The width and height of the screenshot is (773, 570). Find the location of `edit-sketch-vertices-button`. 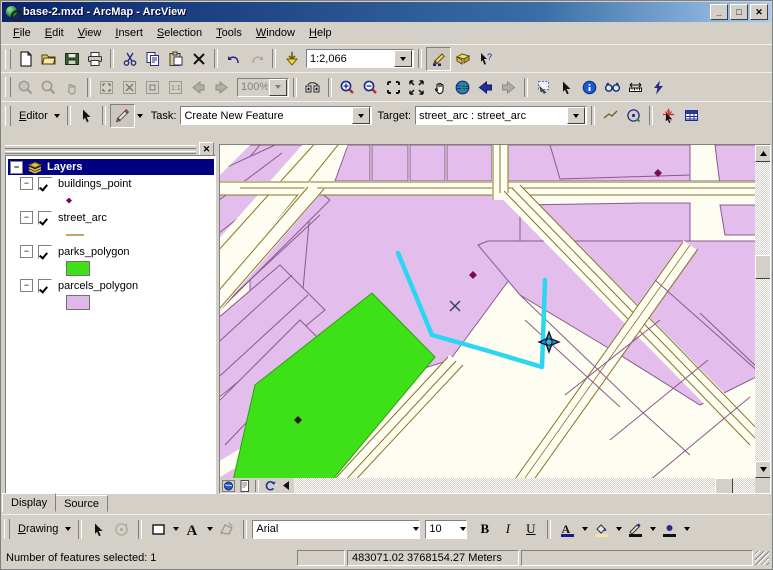

edit-sketch-vertices-button is located at coordinates (668, 116).